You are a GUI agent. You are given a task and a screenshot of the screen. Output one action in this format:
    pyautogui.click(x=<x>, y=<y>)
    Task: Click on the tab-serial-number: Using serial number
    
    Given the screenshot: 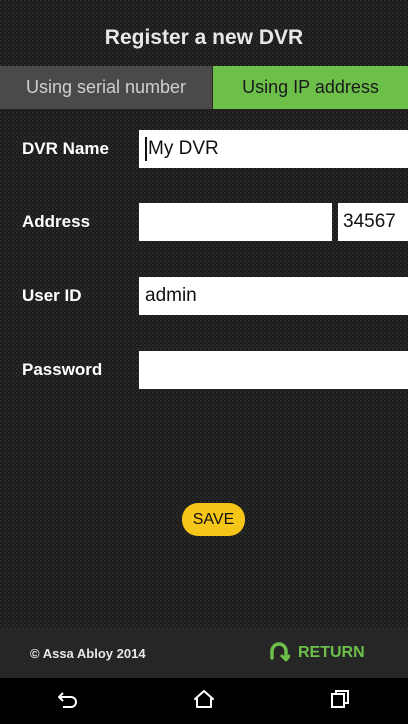 What is the action you would take?
    pyautogui.click(x=106, y=87)
    